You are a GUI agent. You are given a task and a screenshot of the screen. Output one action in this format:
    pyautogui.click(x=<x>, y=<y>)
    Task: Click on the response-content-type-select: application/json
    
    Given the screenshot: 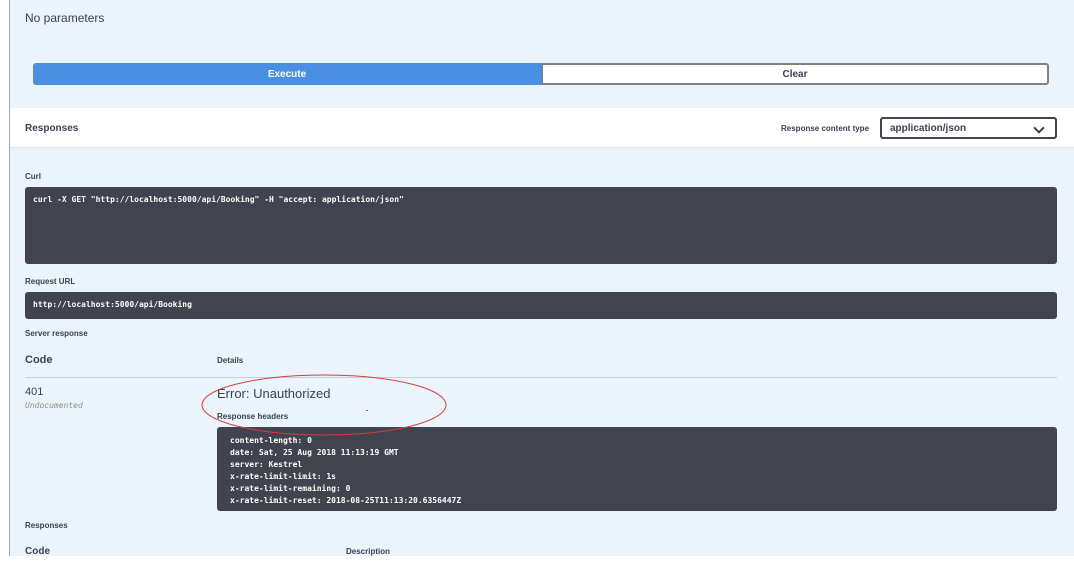 What is the action you would take?
    pyautogui.click(x=968, y=128)
    